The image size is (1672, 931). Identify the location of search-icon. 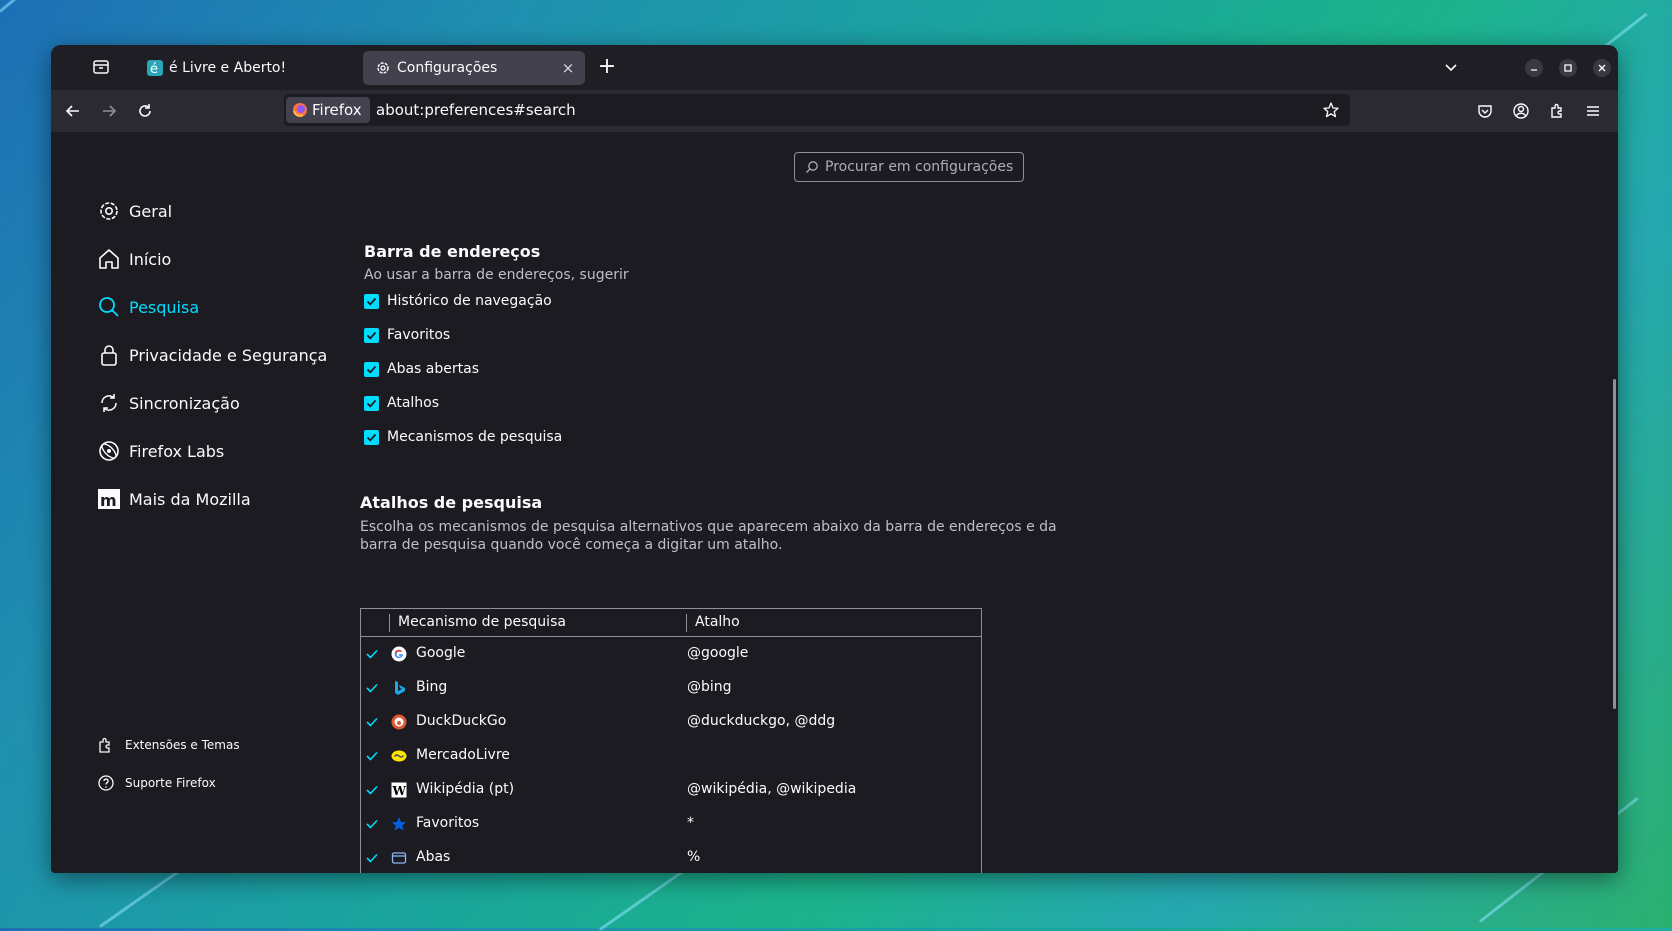
(109, 307).